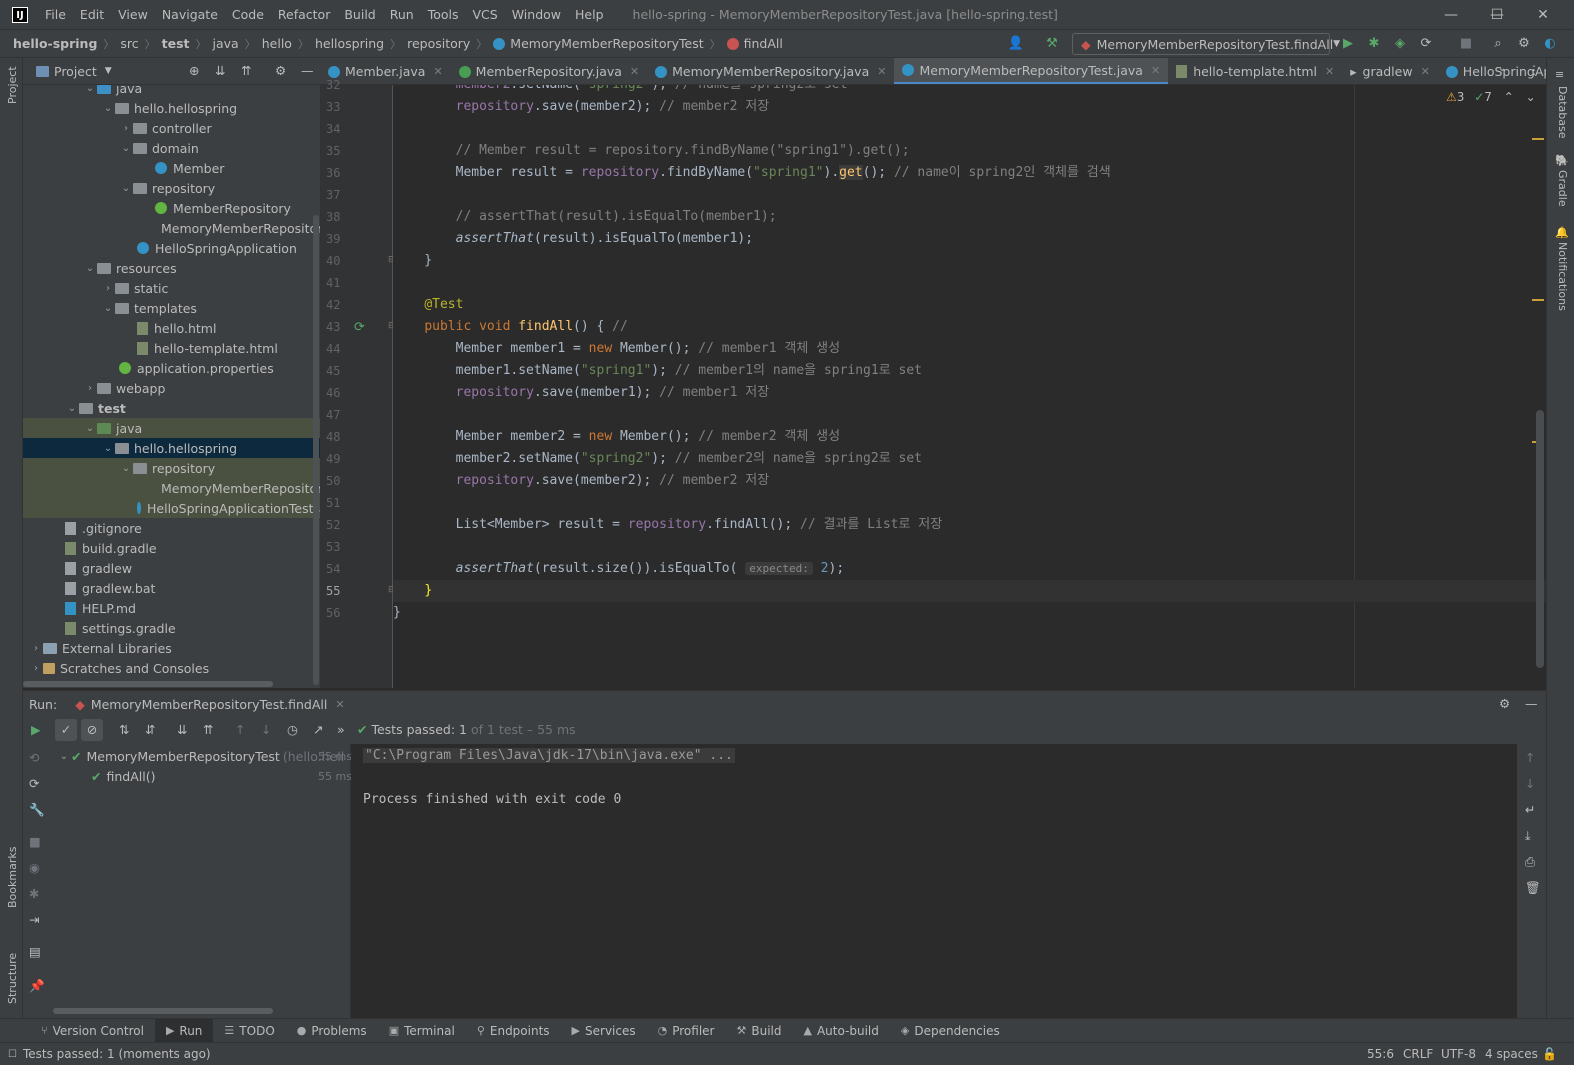  What do you see at coordinates (240, 729) in the screenshot?
I see `previous-test-icon: ↑` at bounding box center [240, 729].